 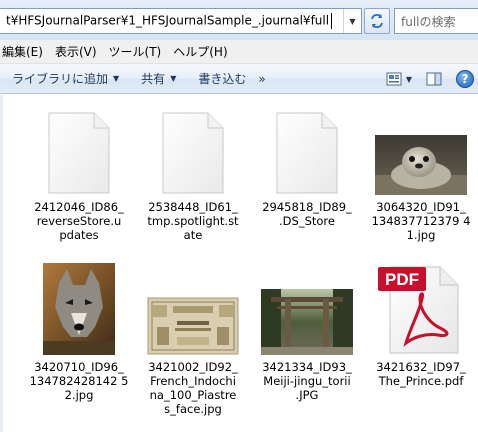 I want to click on file-item: 2945818_ID89_ .DS_Store, so click(x=307, y=185).